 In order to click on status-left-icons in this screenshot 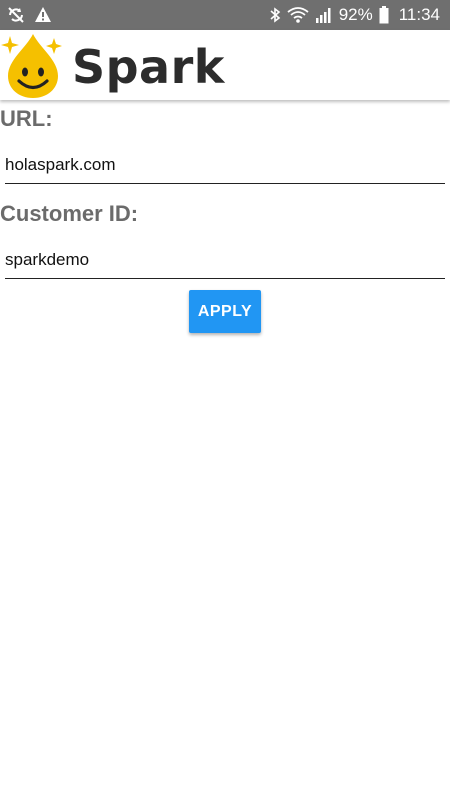, I will do `click(29, 15)`.